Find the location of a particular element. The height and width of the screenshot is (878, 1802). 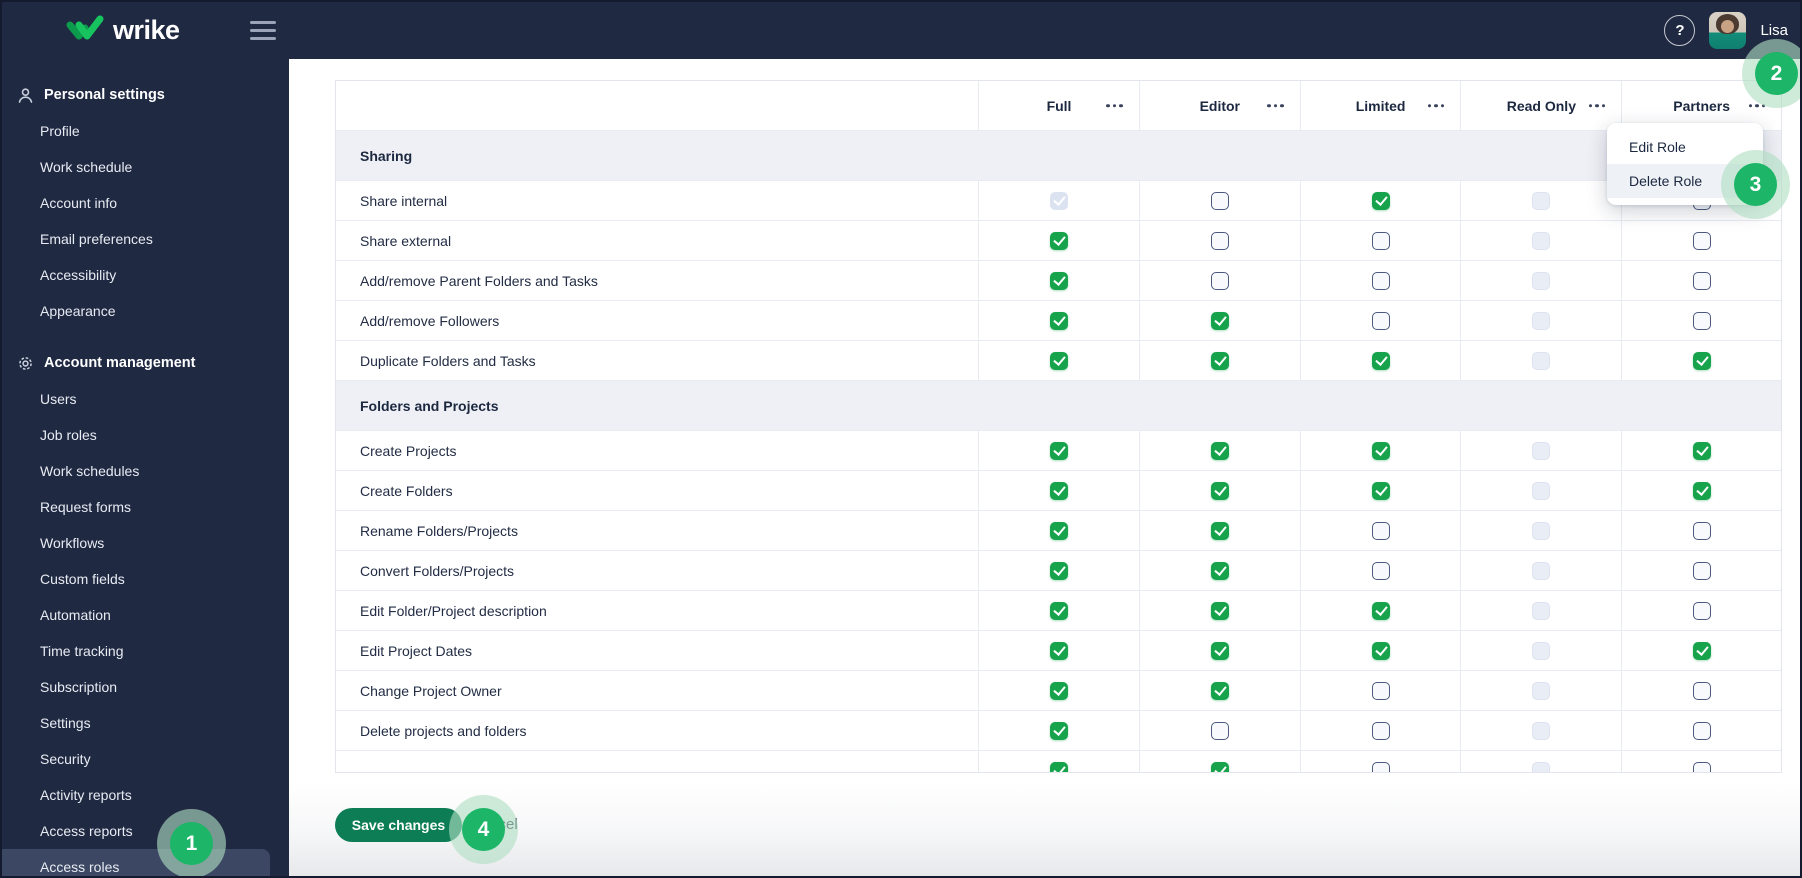

column-header-read-only: Read Only is located at coordinates (1540, 105).